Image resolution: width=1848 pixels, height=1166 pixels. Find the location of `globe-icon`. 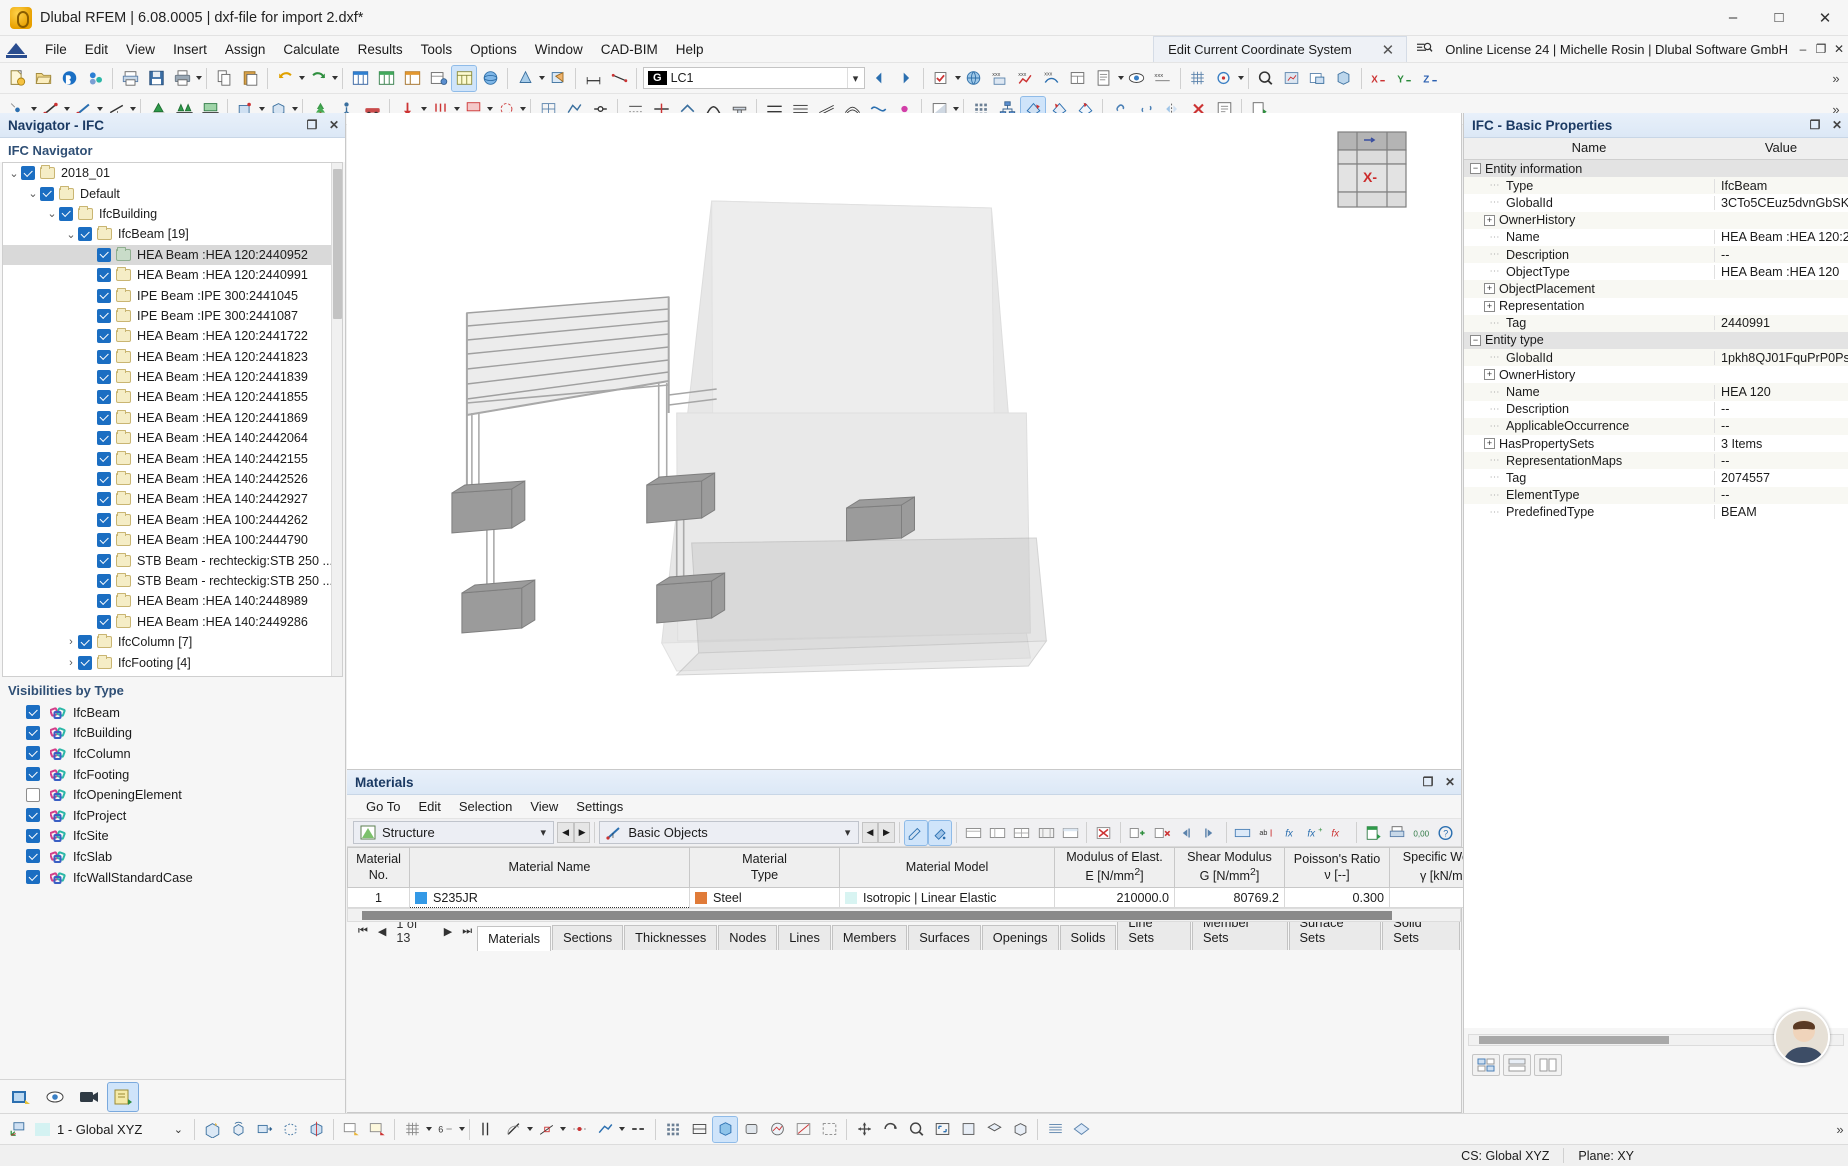

globe-icon is located at coordinates (974, 78).